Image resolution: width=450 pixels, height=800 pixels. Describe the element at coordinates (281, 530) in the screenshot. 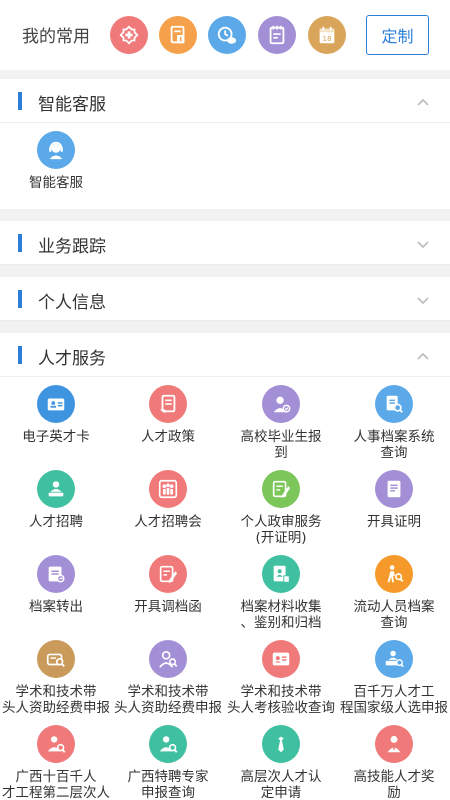

I see `grid-item-label: 个人政审服务 (开证明)` at that location.